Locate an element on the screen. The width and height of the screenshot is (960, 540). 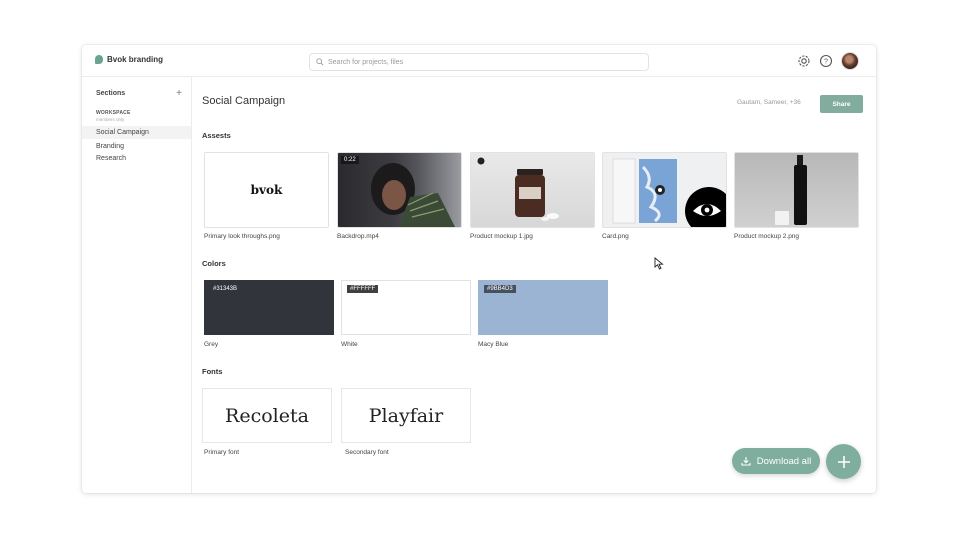
font-card: Playfair Secondary font is located at coordinates (406, 422).